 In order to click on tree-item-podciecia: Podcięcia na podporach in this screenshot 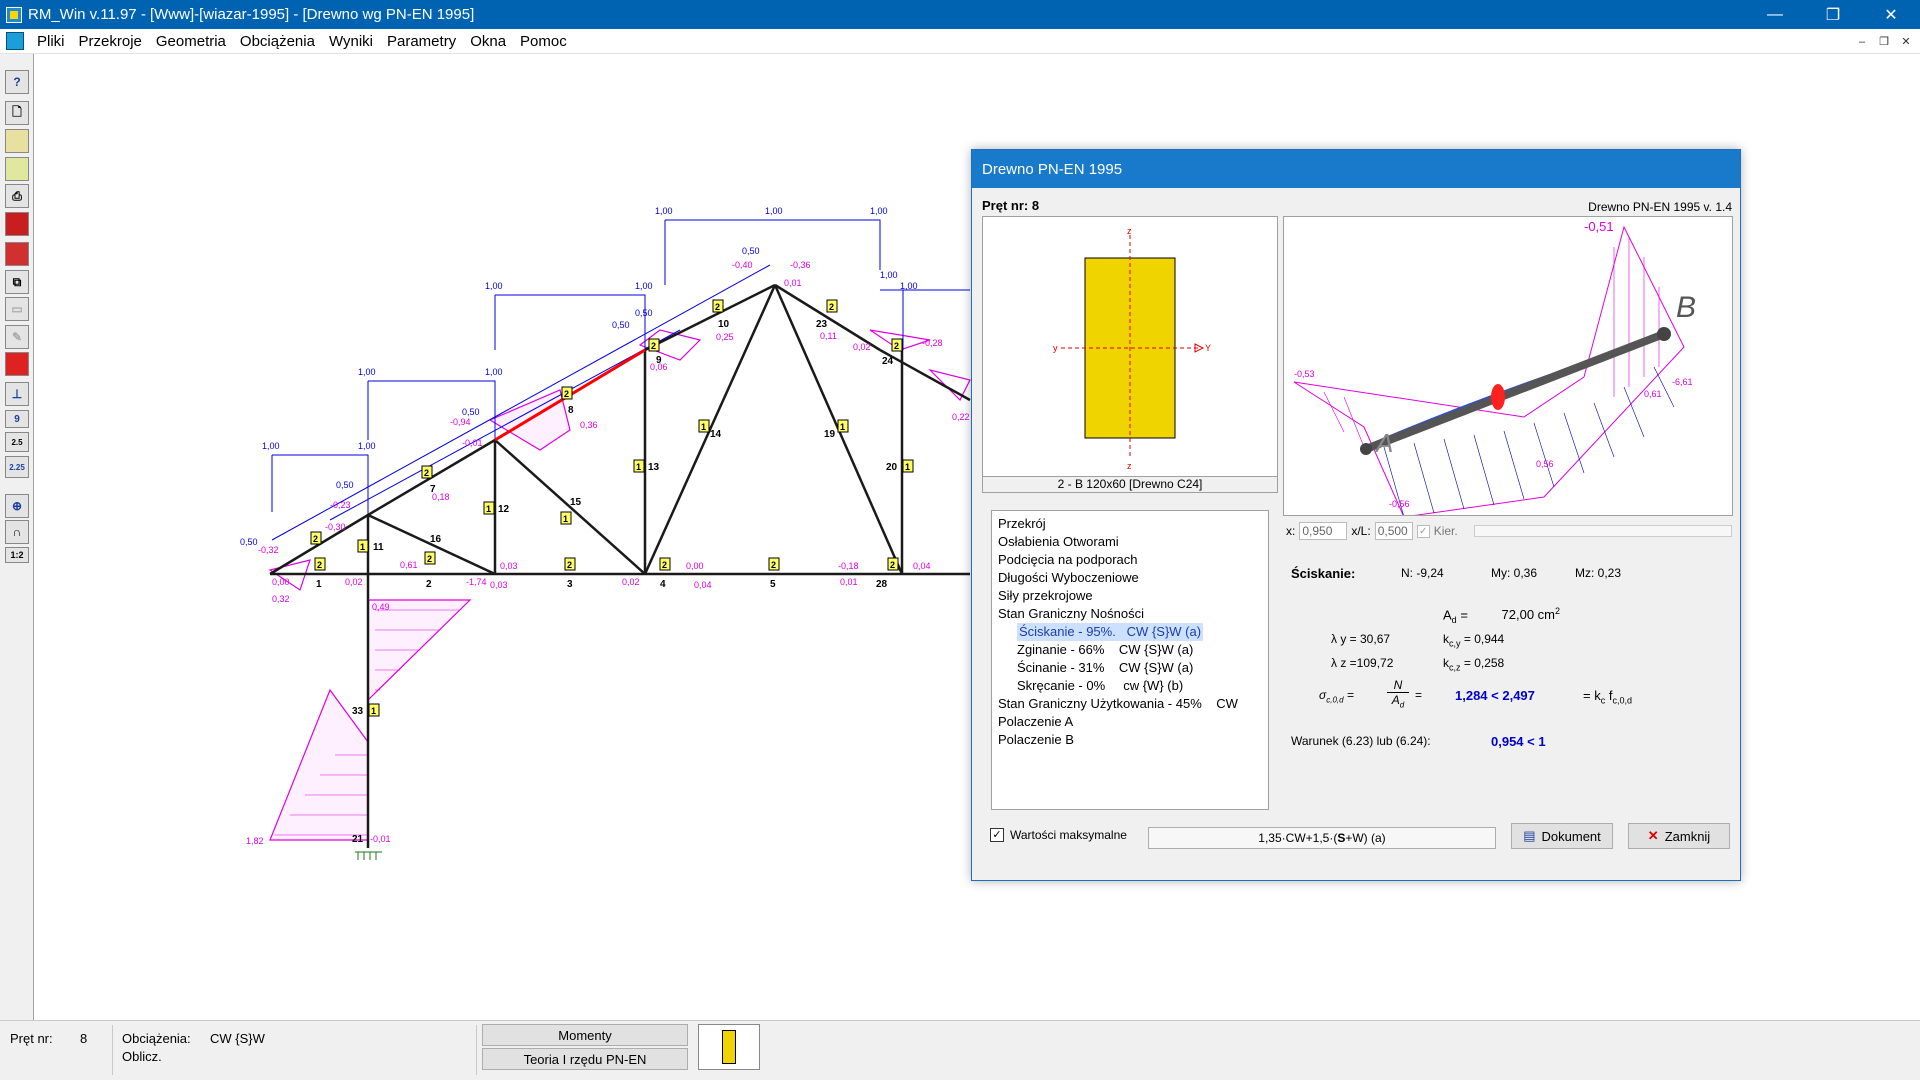, I will do `click(1130, 560)`.